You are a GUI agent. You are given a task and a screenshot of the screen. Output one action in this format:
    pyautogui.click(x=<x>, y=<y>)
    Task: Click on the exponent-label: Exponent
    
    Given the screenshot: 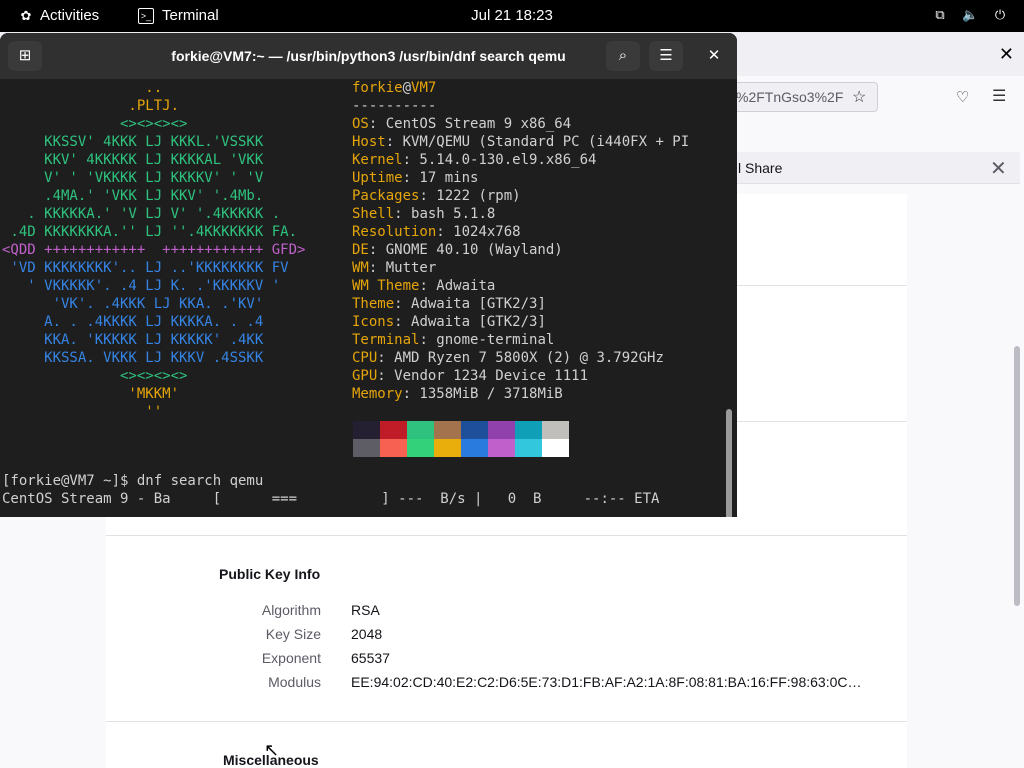 What is the action you would take?
    pyautogui.click(x=291, y=658)
    